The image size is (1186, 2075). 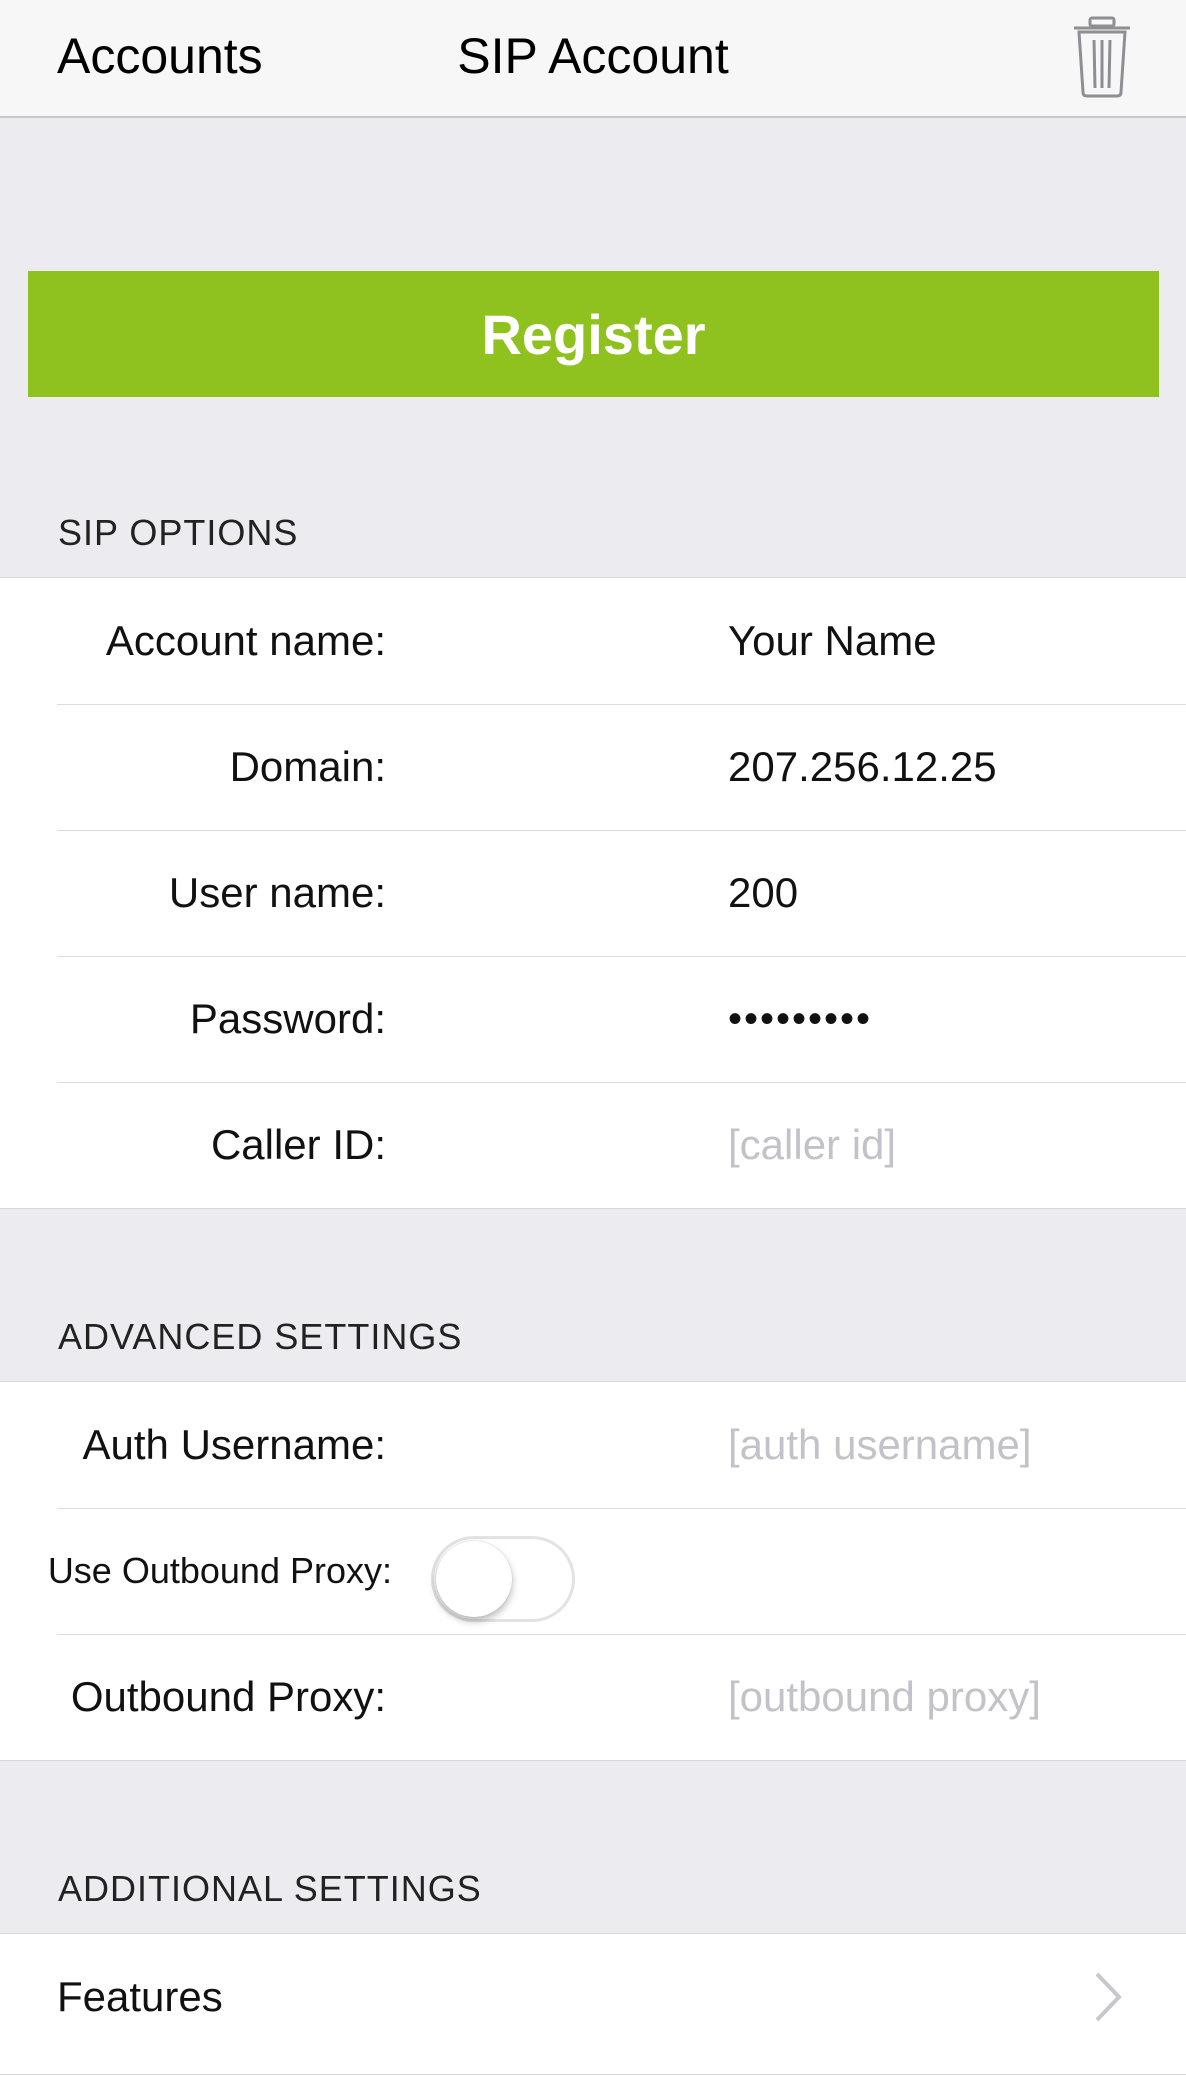 I want to click on user-name-label: User name:, so click(x=277, y=892).